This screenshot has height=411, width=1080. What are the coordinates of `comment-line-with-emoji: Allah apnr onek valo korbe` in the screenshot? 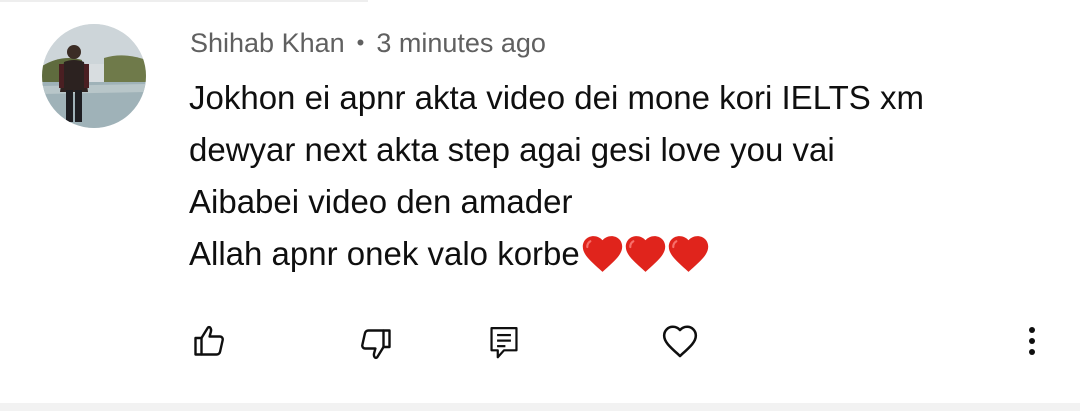 It's located at (619, 254).